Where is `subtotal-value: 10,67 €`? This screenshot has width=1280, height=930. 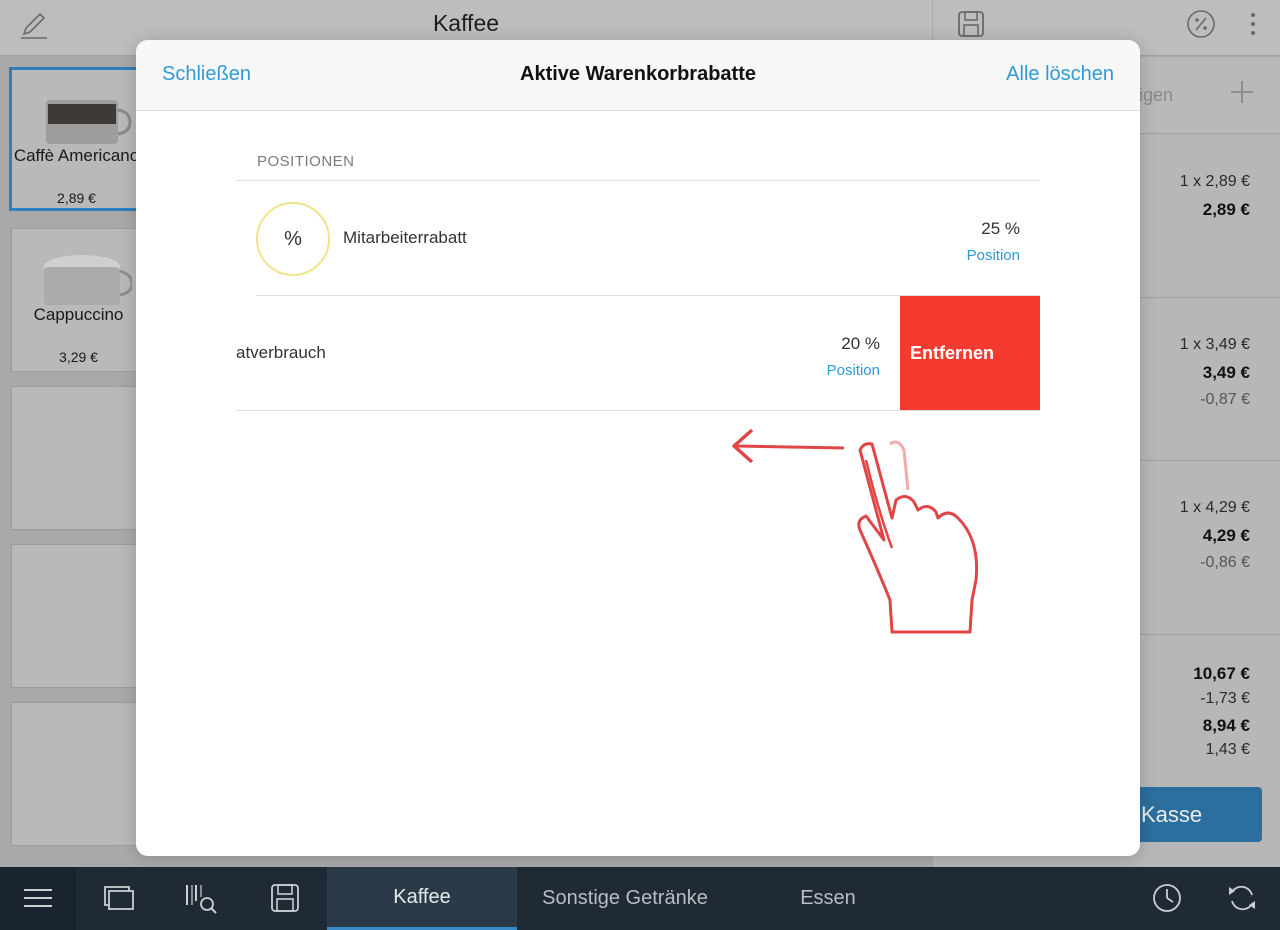
subtotal-value: 10,67 € is located at coordinates (1221, 673).